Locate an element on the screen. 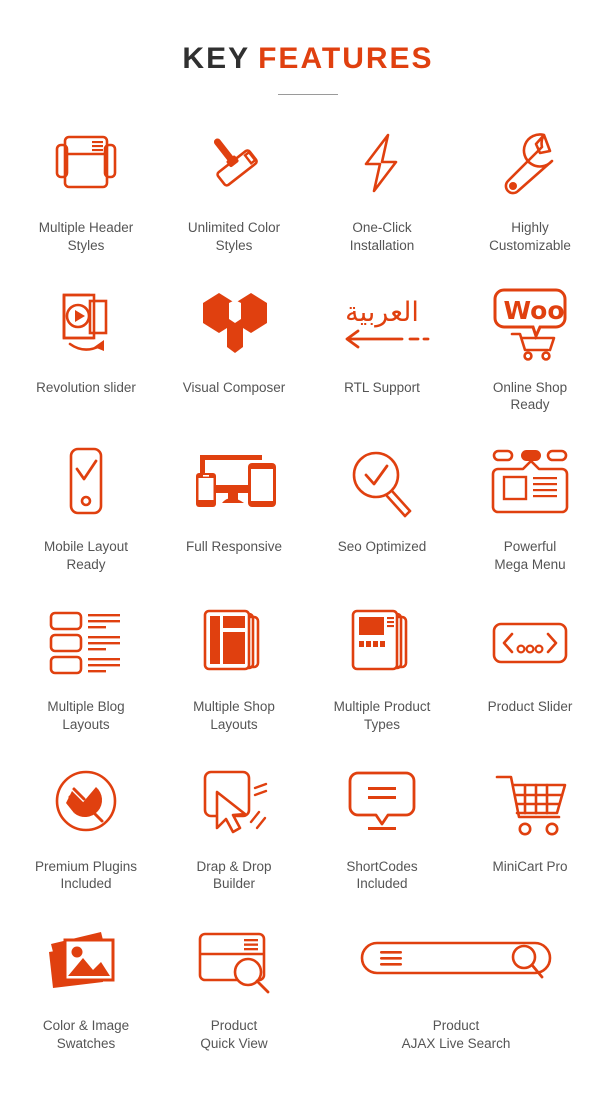  feature-label: Color & Image Swatches is located at coordinates (86, 1034).